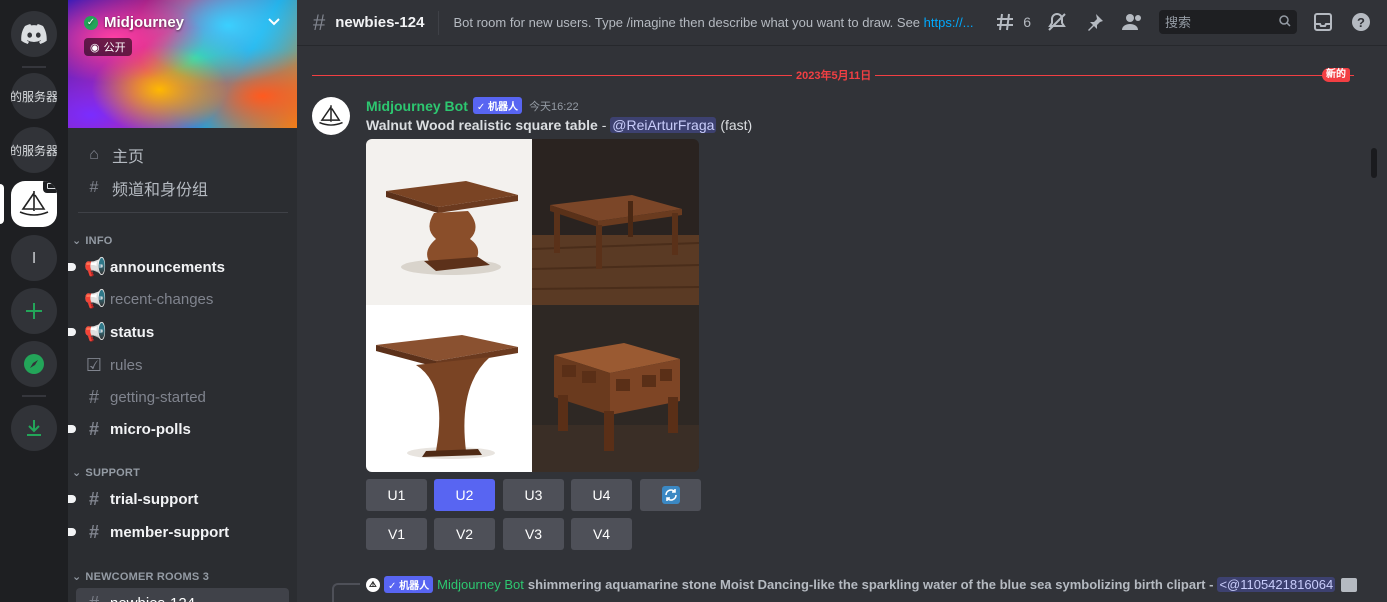  Describe the element at coordinates (464, 534) in the screenshot. I see `variation-2-button: V2` at that location.